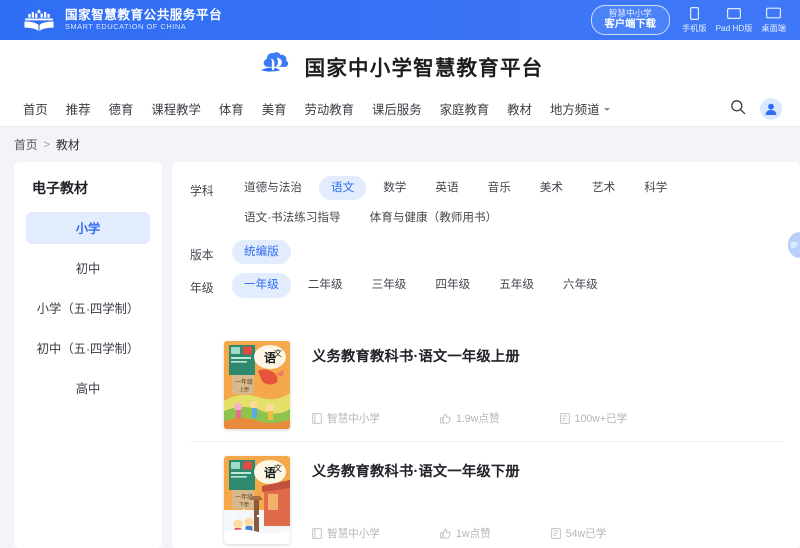  Describe the element at coordinates (274, 109) in the screenshot. I see `nav-item-aesthetic-education: 美育` at that location.